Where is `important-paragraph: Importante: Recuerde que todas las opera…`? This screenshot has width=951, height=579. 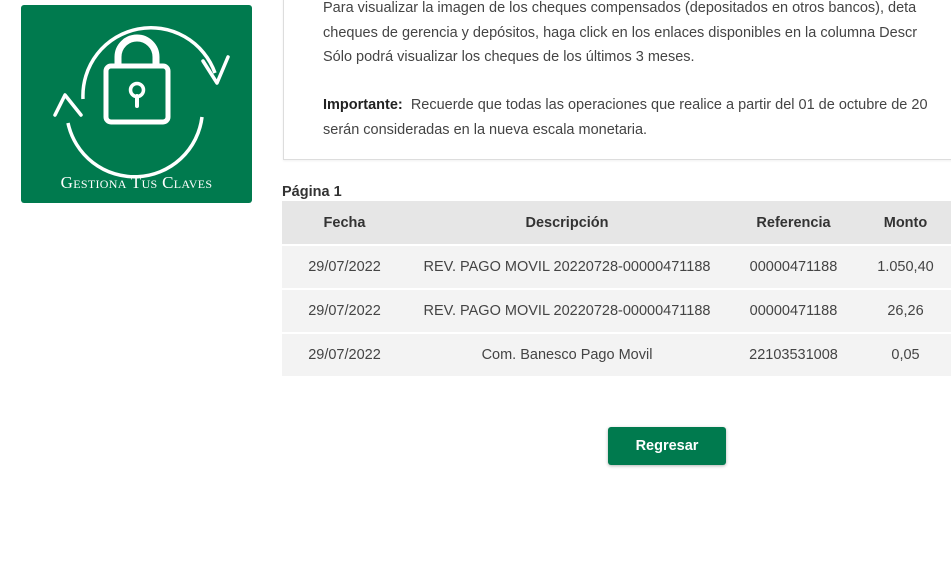 important-paragraph: Importante: Recuerde que todas las opera… is located at coordinates (637, 117).